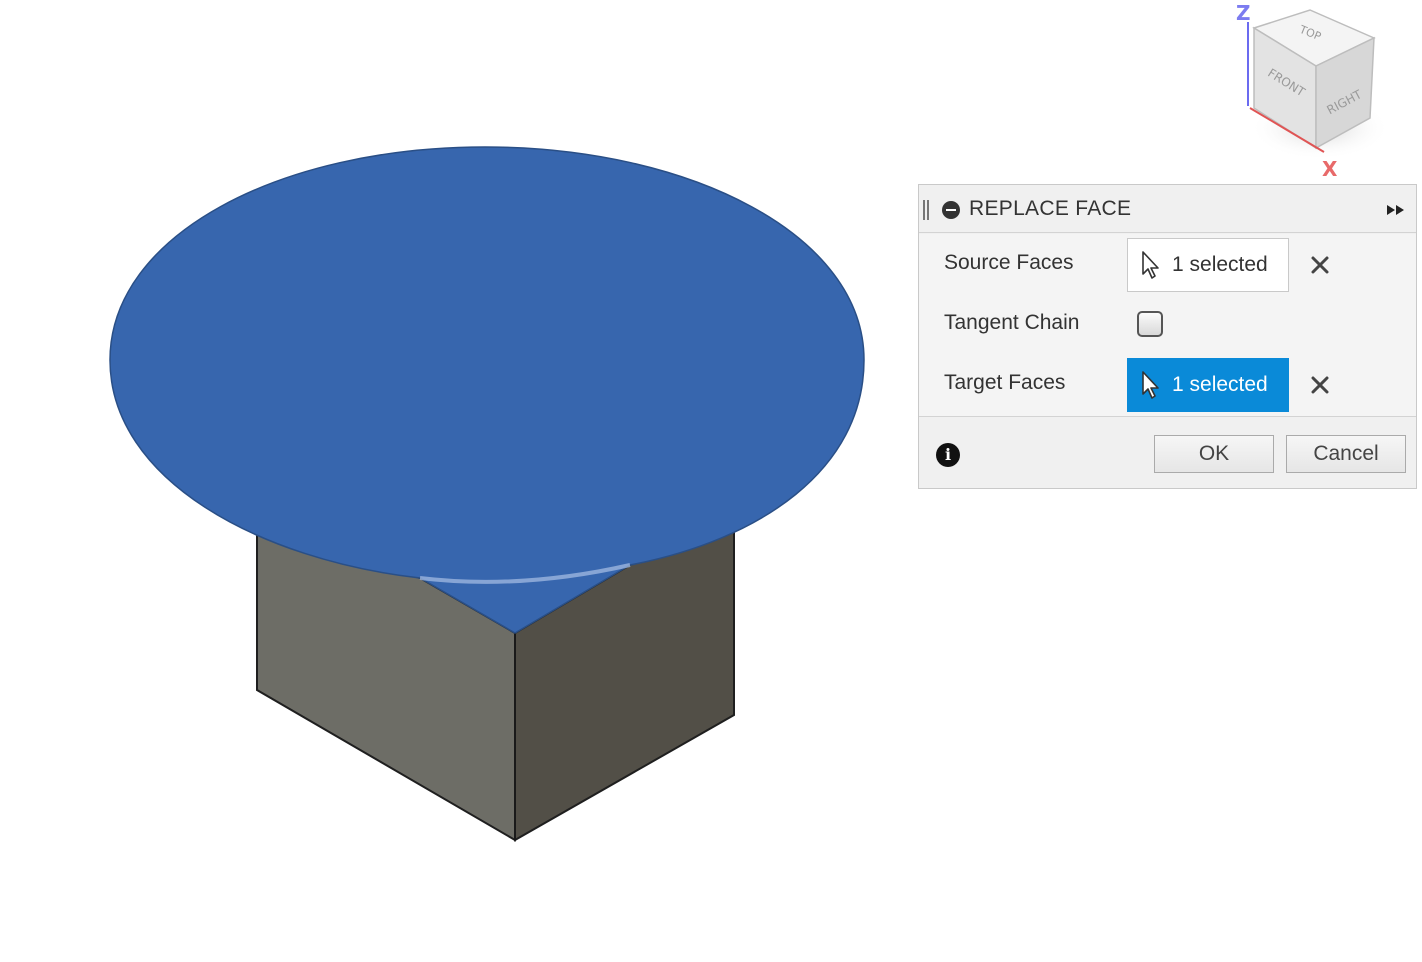 The height and width of the screenshot is (962, 1422). I want to click on info-icon: i, so click(948, 455).